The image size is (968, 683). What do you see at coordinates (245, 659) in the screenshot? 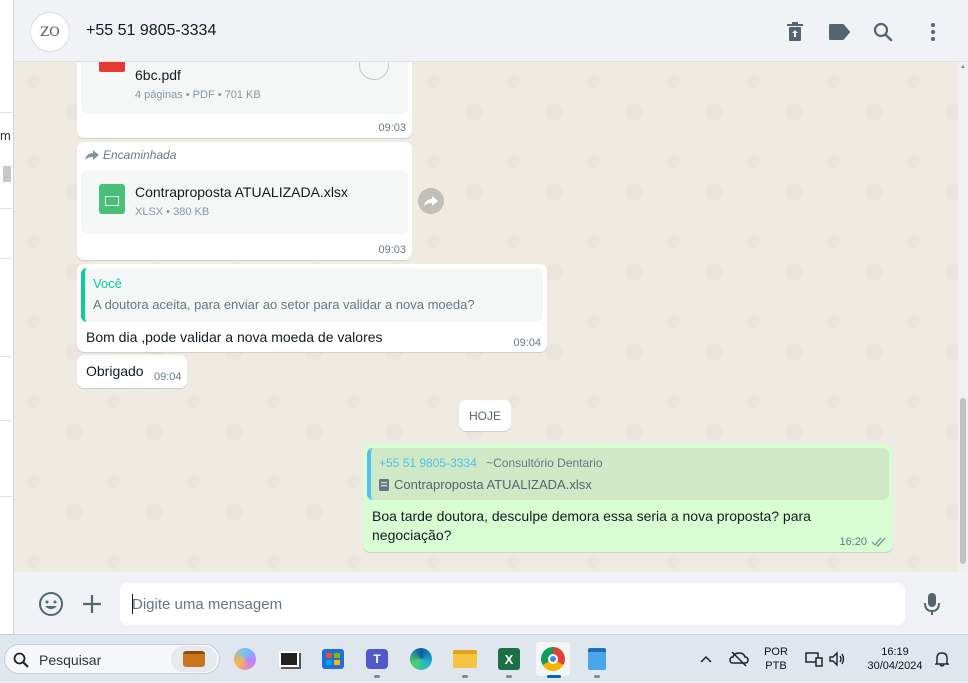
I see `copilot-icon` at bounding box center [245, 659].